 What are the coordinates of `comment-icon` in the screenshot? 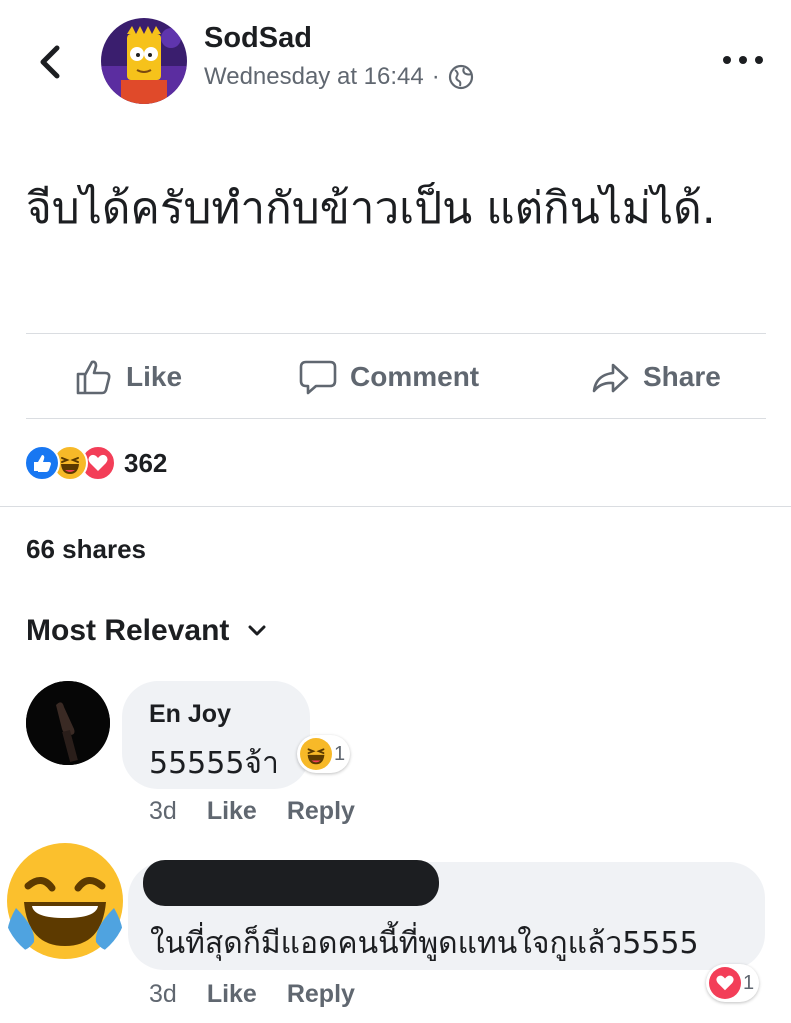 It's located at (318, 377).